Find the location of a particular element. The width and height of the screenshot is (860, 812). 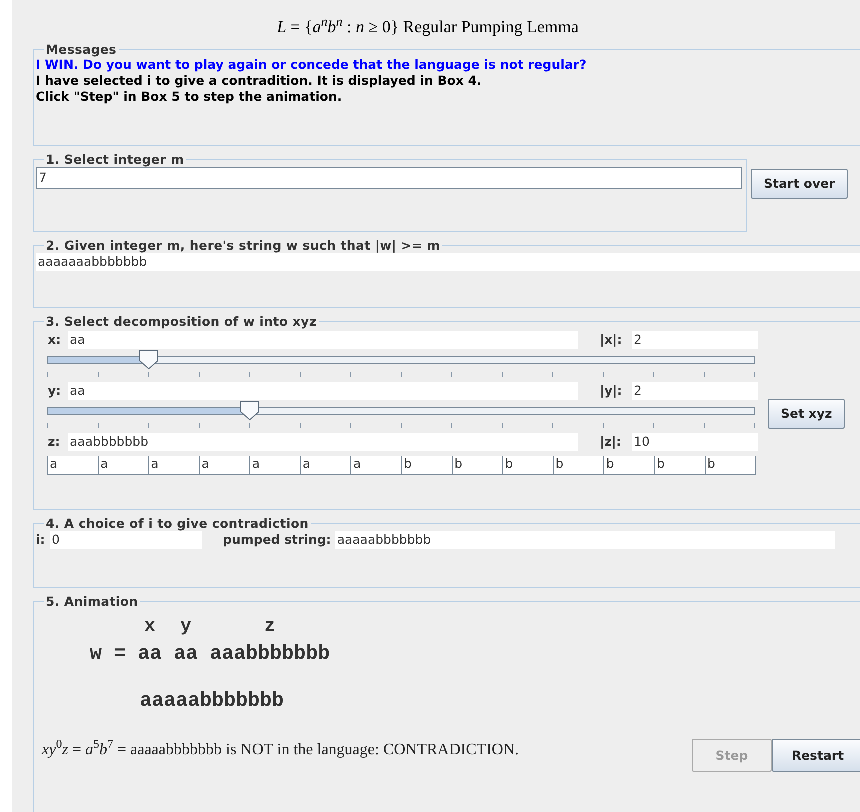

animation-button: Restart is located at coordinates (816, 755).